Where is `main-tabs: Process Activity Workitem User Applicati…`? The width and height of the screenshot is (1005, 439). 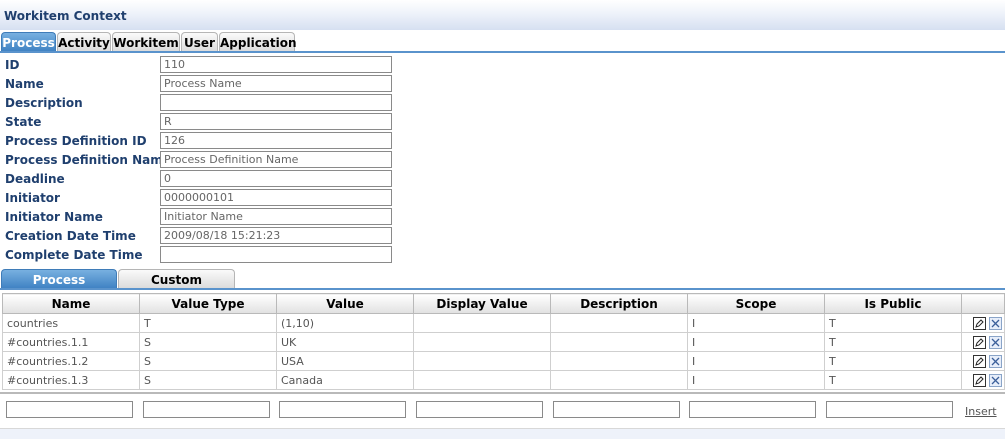
main-tabs: Process Activity Workitem User Applicati… is located at coordinates (200, 42).